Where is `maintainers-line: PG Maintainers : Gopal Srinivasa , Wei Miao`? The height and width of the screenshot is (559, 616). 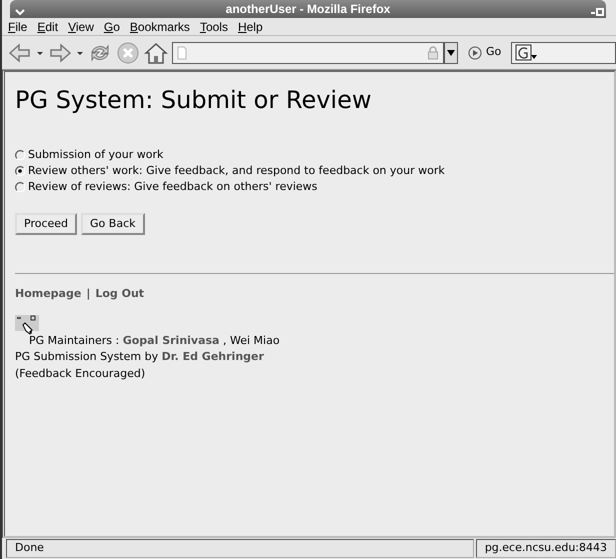
maintainers-line: PG Maintainers : Gopal Srinivasa , Wei Miao is located at coordinates (155, 340).